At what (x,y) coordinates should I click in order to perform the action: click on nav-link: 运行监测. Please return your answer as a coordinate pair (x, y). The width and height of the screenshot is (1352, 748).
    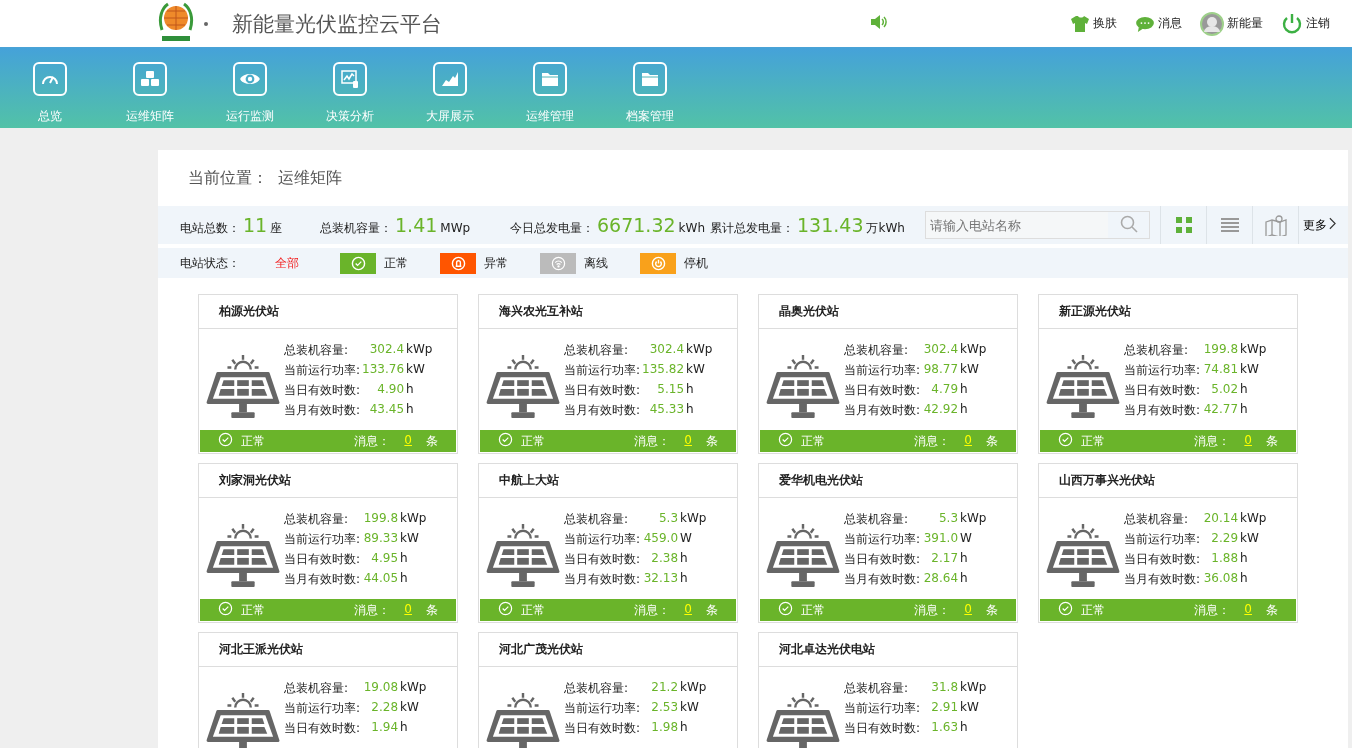
    Looking at the image, I should click on (250, 116).